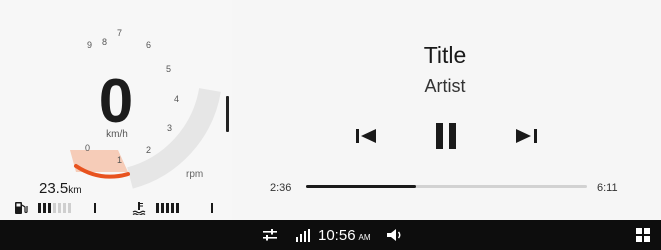 The width and height of the screenshot is (661, 250). Describe the element at coordinates (177, 99) in the screenshot. I see `rpm-tick-4: 4` at that location.